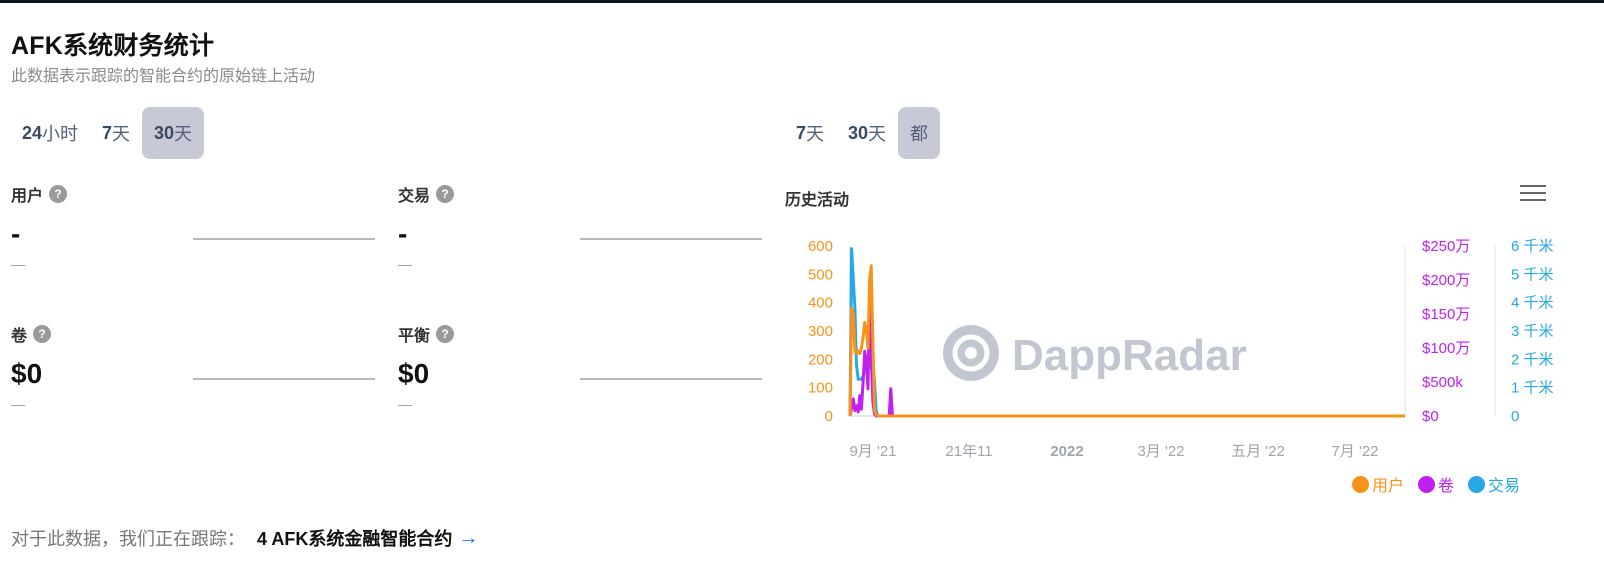 The width and height of the screenshot is (1604, 569). I want to click on y-tick-left: 600, so click(820, 246).